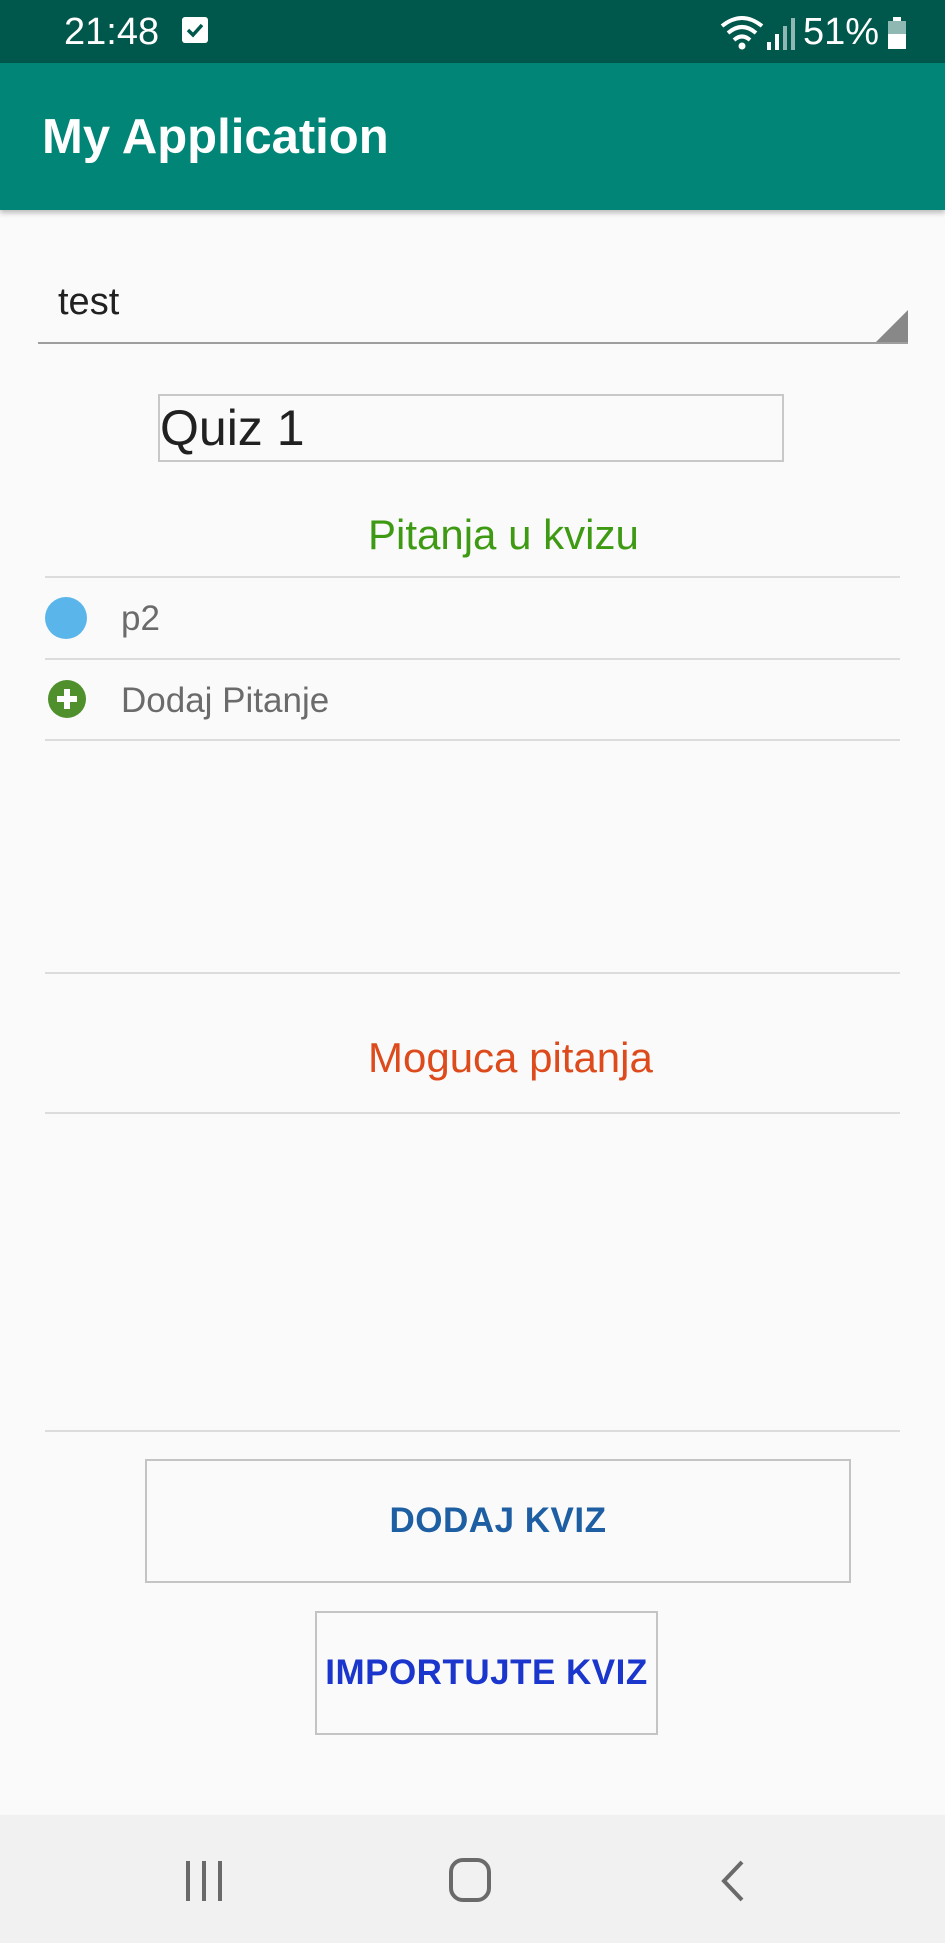  I want to click on quiz-name-field: Quiz 1, so click(471, 428).